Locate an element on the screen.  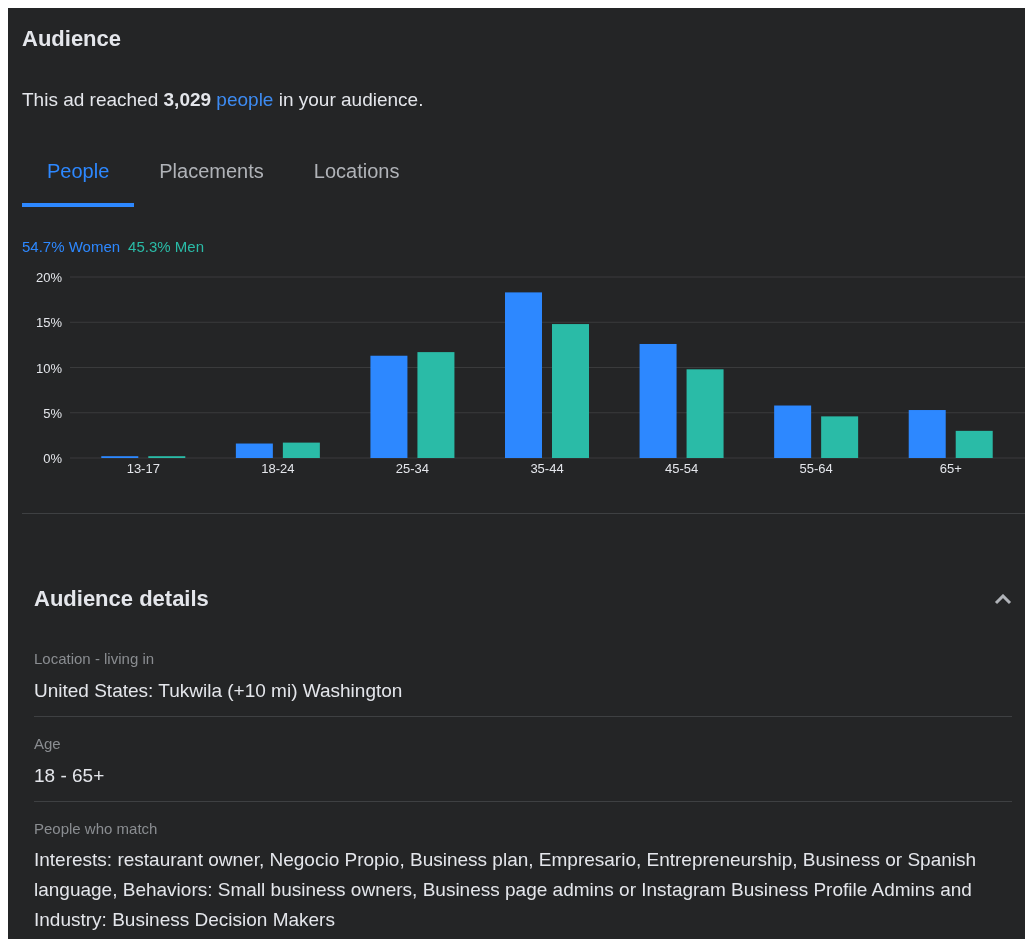
field-value: United States: Tukwila (+10 mi) Washington is located at coordinates (219, 691).